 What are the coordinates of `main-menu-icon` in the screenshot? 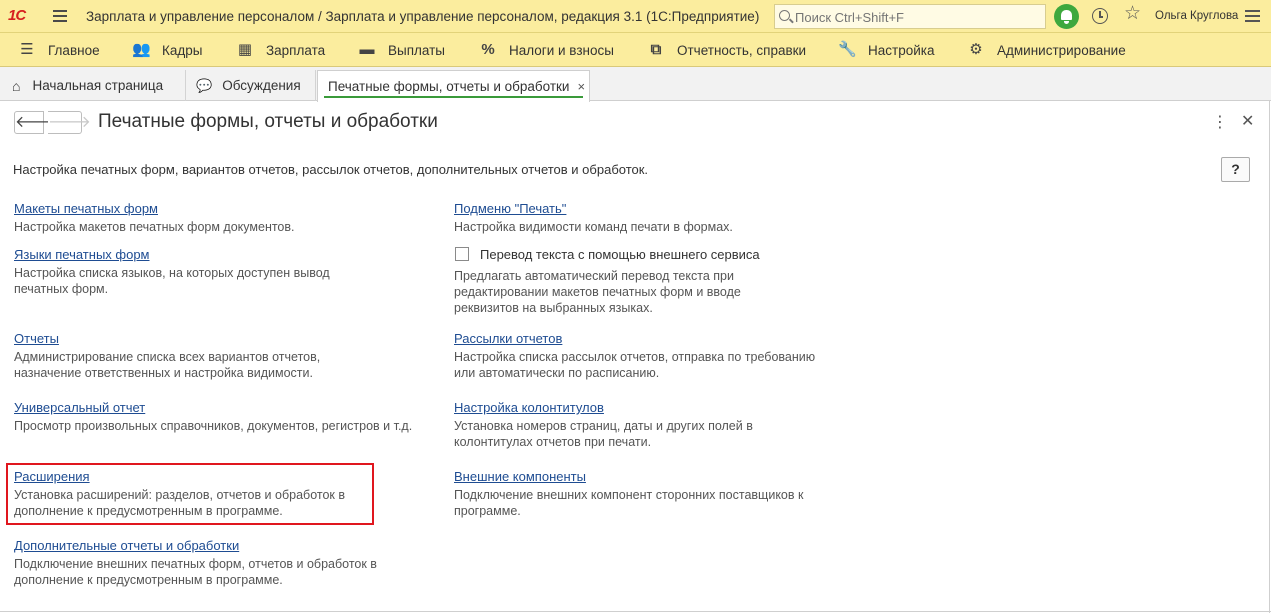 It's located at (60, 16).